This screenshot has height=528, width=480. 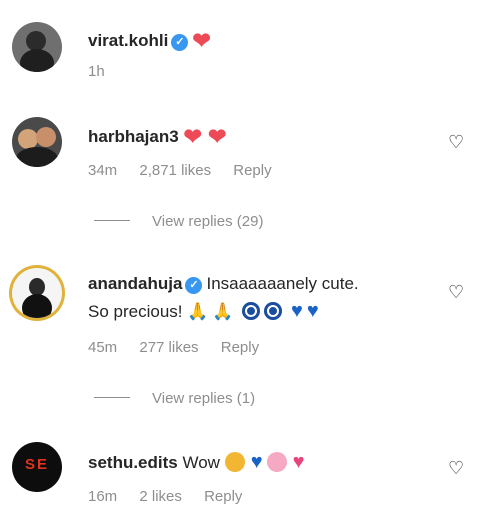 I want to click on comment-header: harbhajan3 ❤ ❤, so click(x=157, y=137).